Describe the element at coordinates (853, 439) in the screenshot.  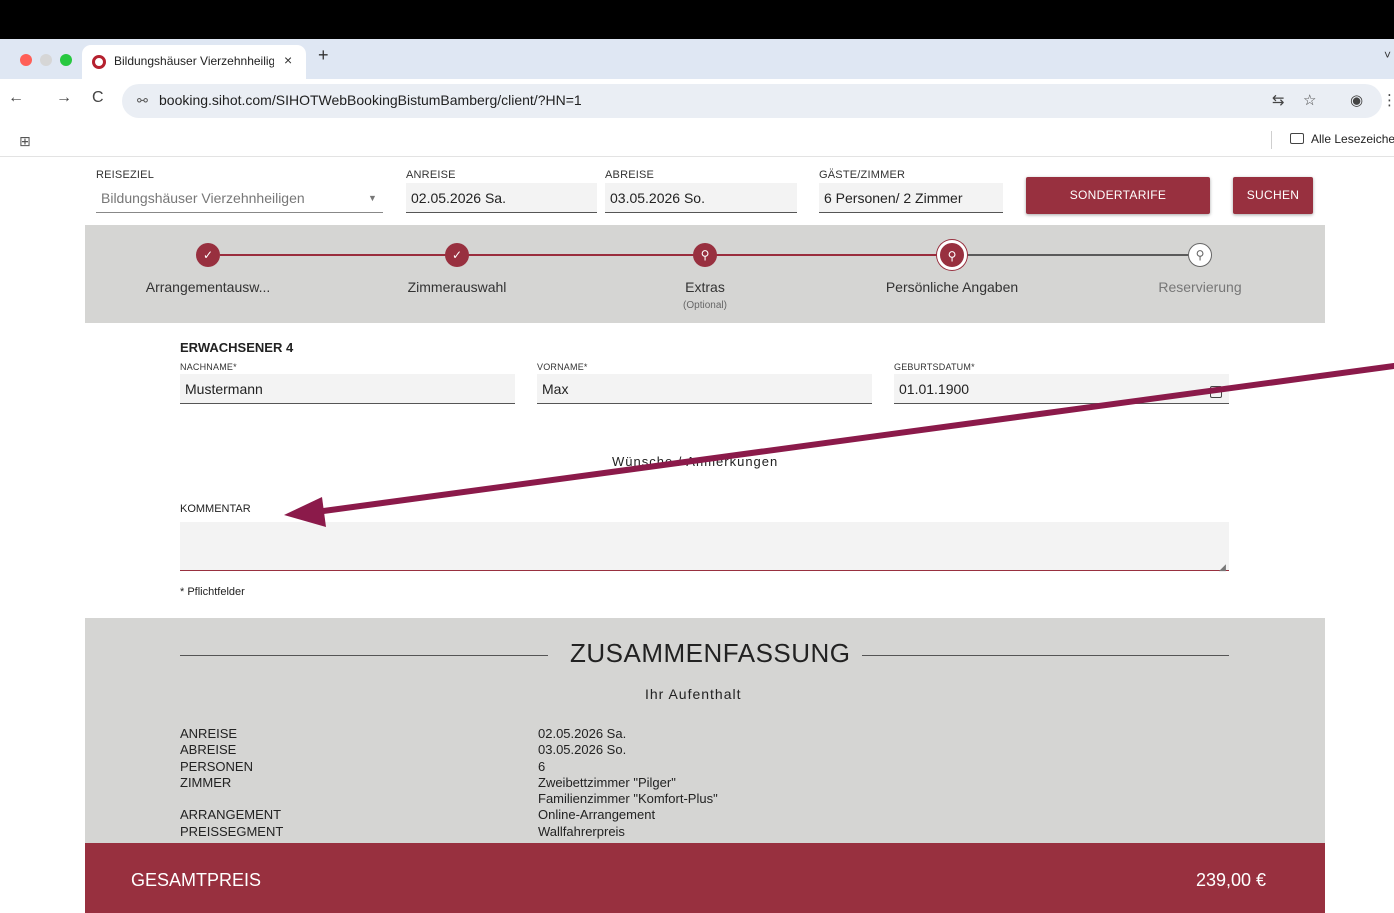
I see `annotation-arrow-shaft` at that location.